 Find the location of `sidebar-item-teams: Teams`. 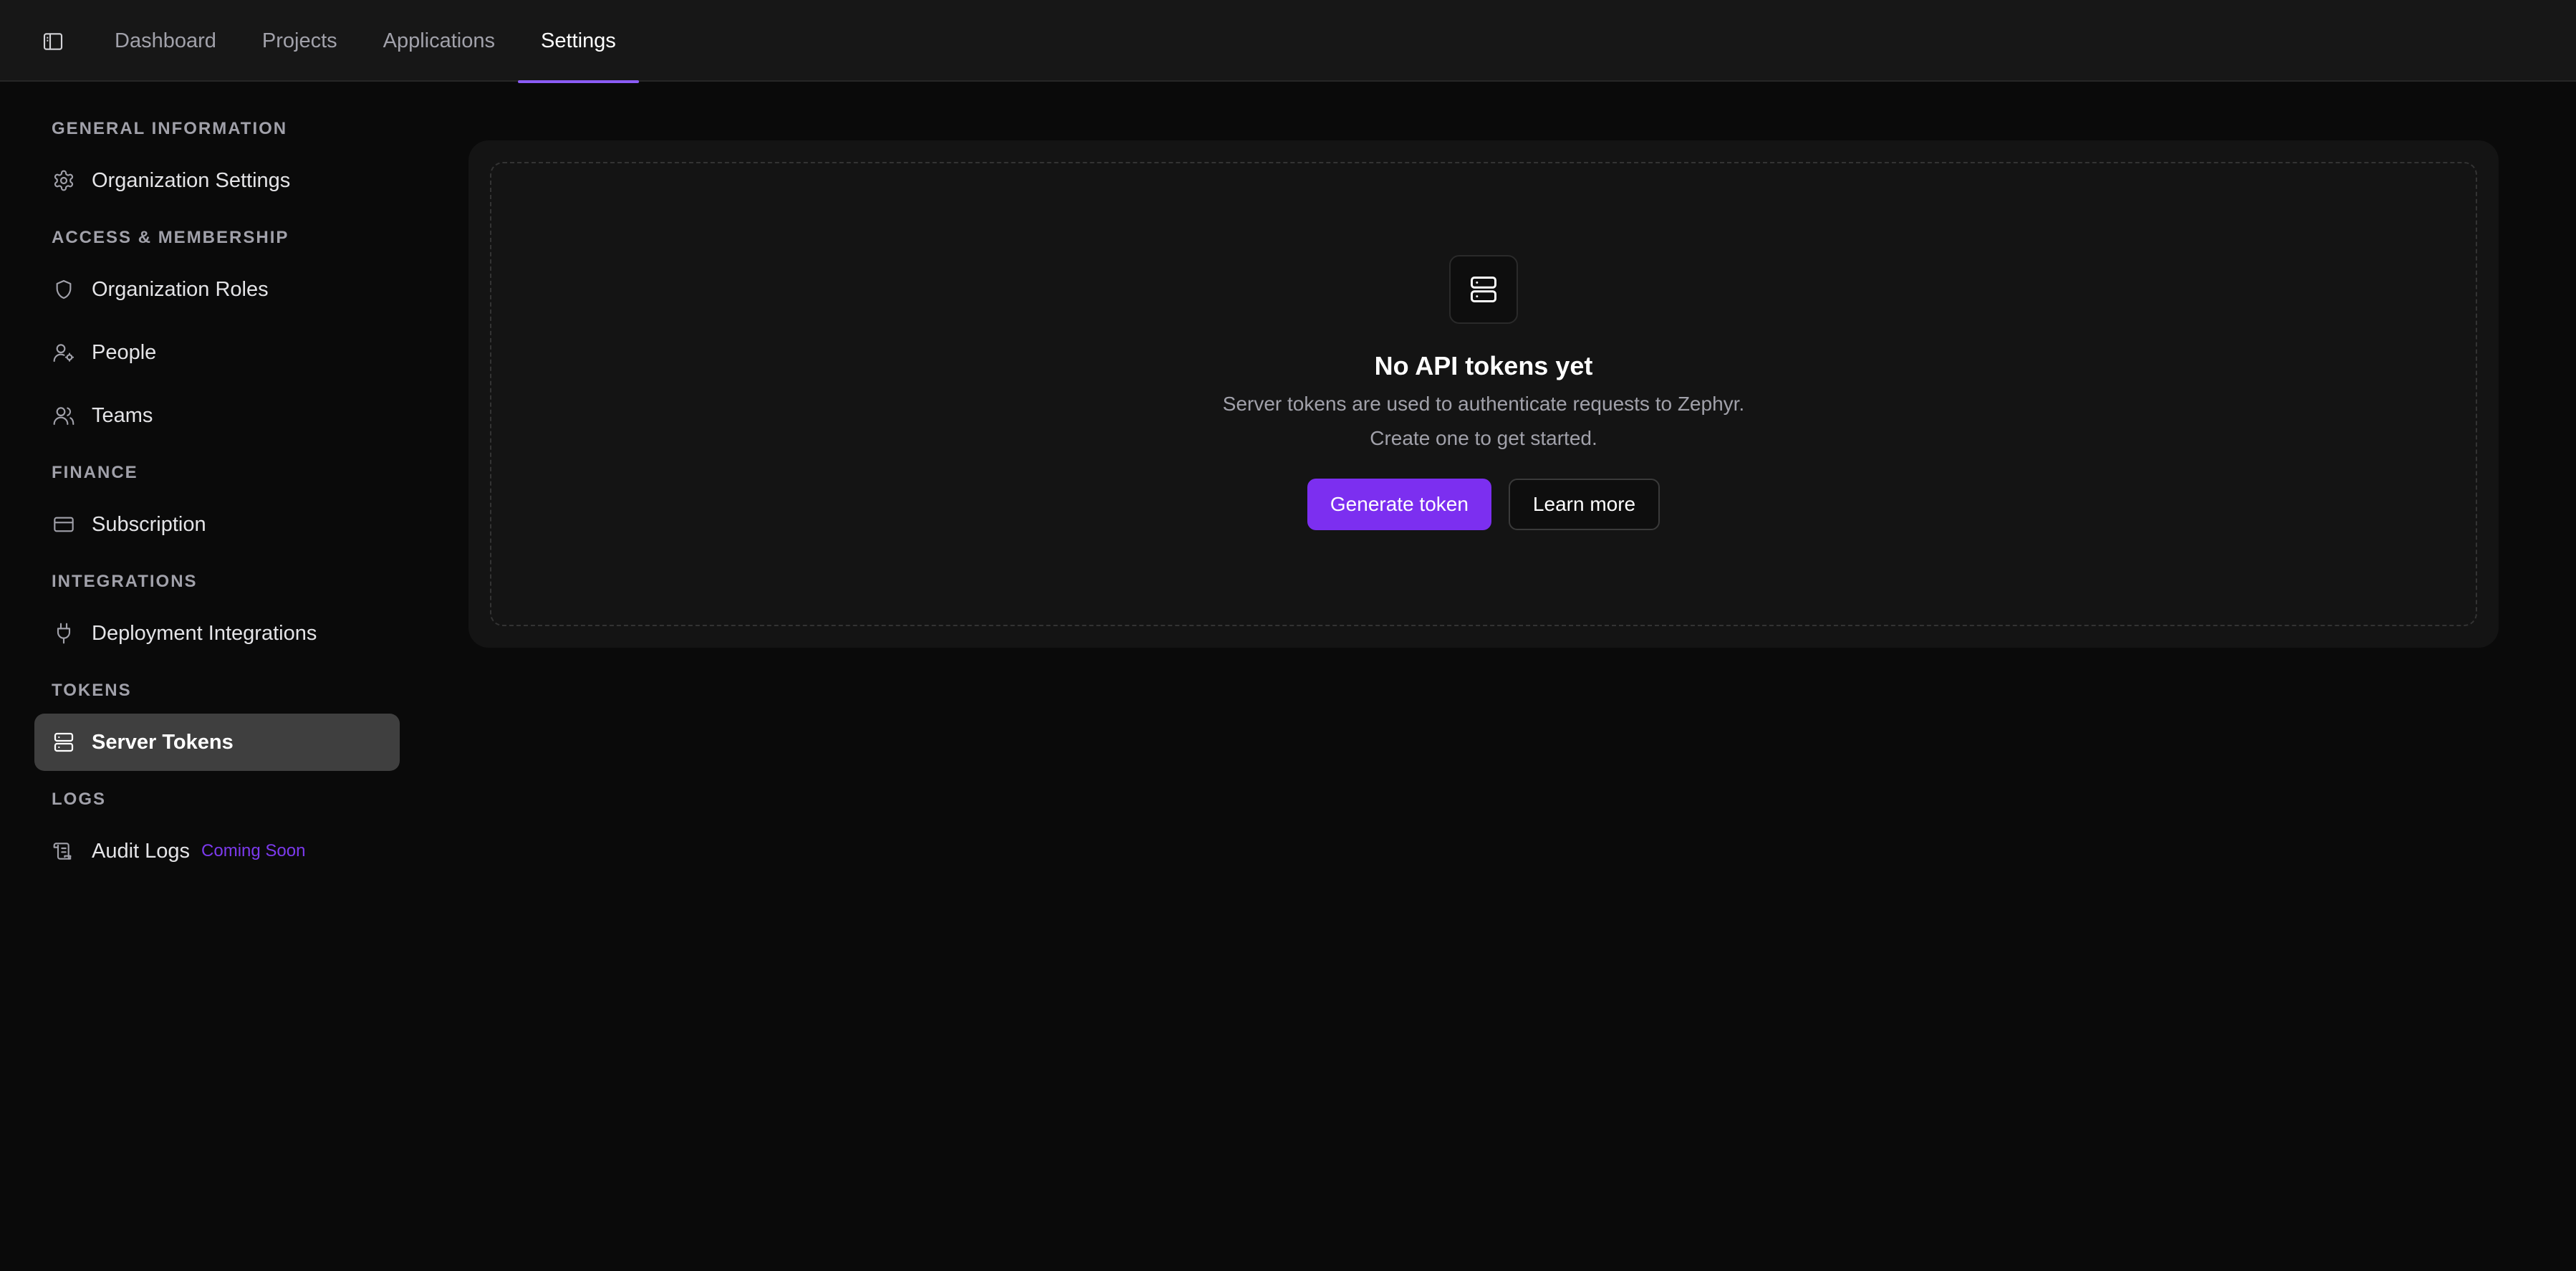

sidebar-item-teams: Teams is located at coordinates (217, 415).